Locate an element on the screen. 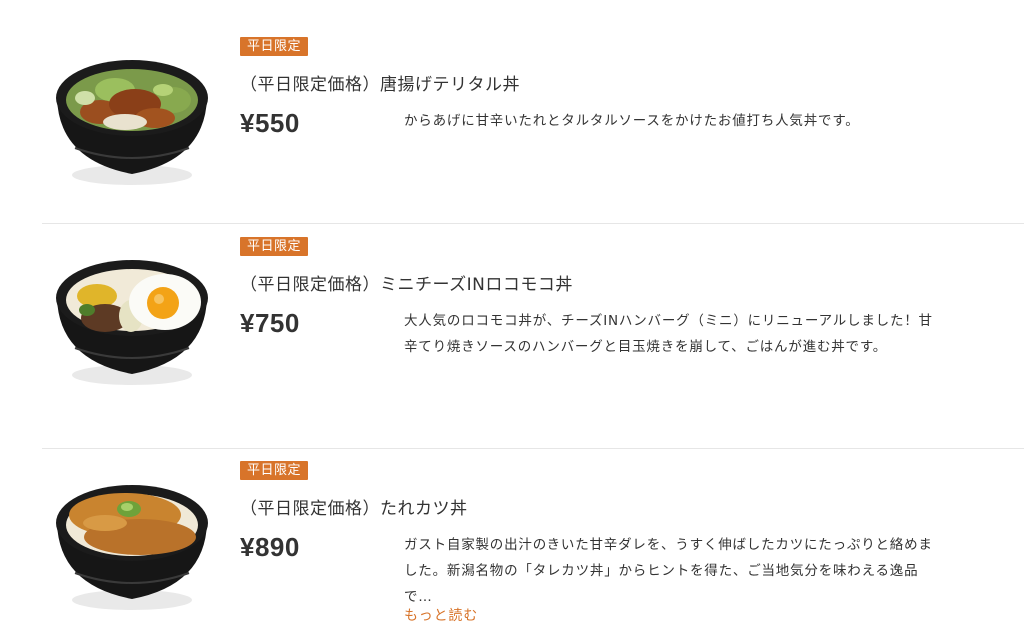 Image resolution: width=1024 pixels, height=644 pixels. item-price: ¥550 is located at coordinates (270, 123).